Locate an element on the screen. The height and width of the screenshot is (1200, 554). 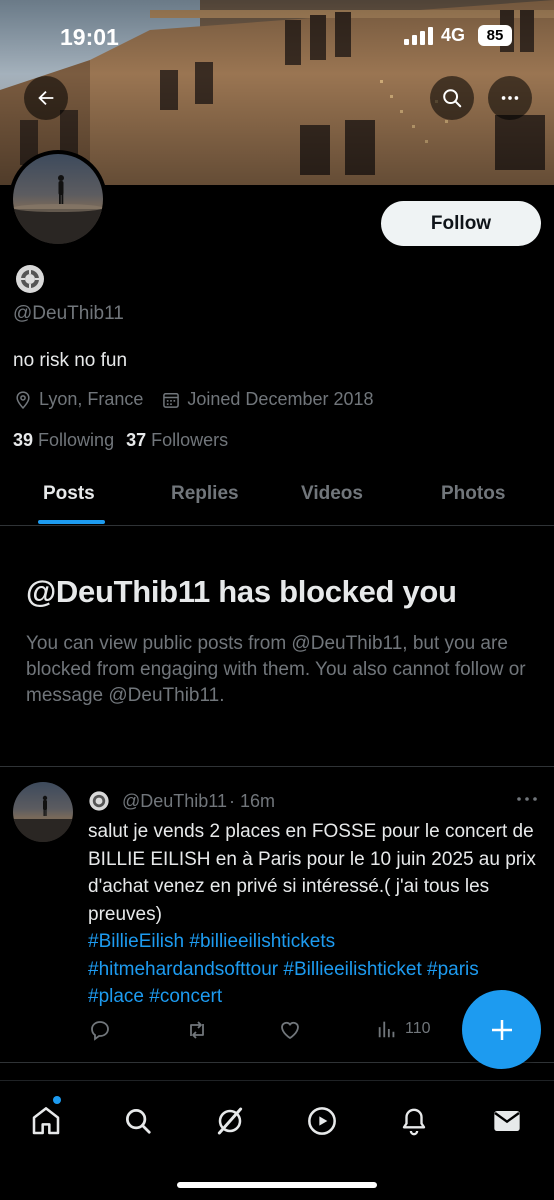
post-actions: 110 is located at coordinates (268, 1032).